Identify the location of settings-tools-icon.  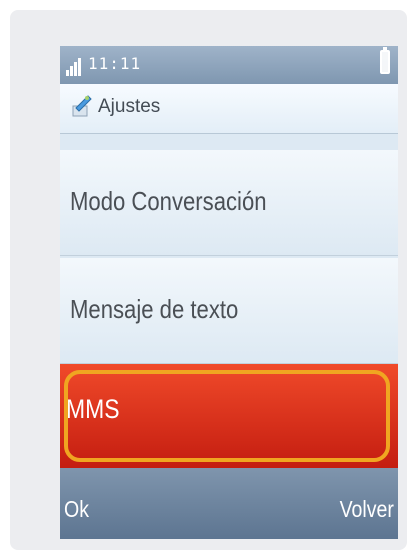
(82, 106).